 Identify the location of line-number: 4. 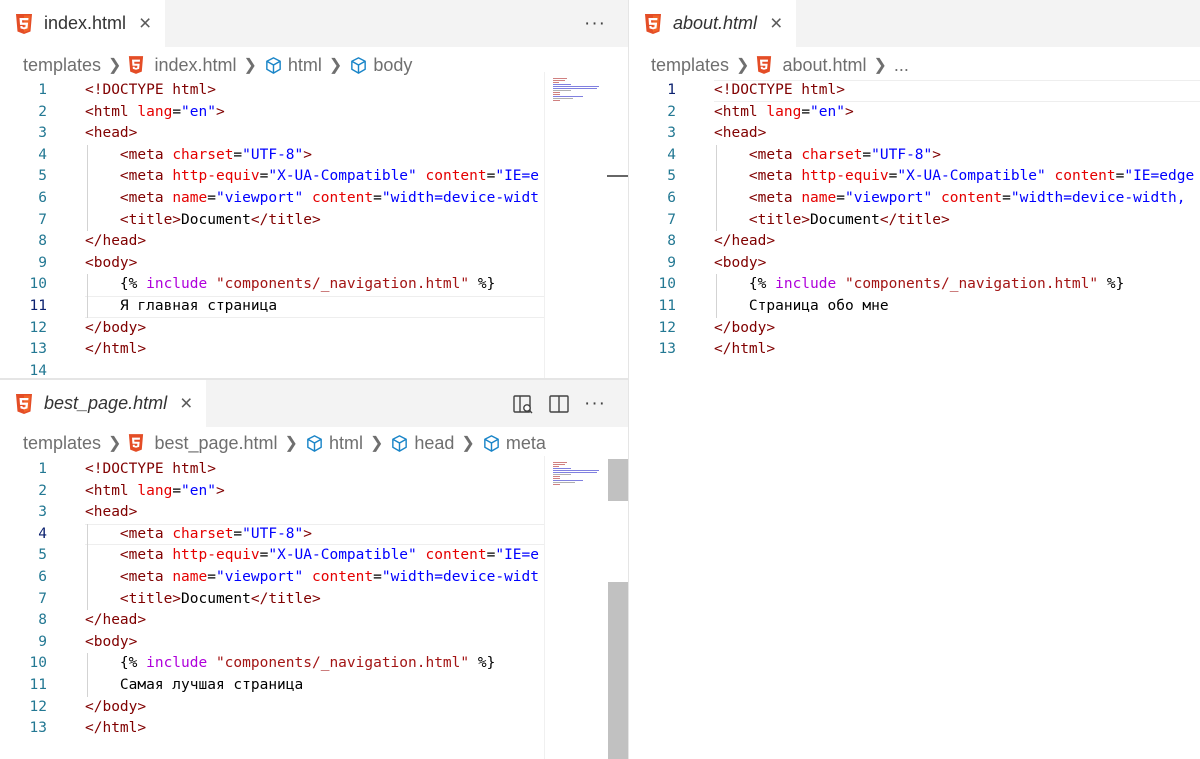
(42, 533).